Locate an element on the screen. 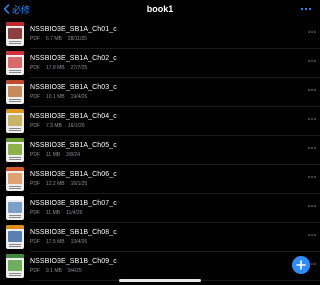  file-date: 16/1/26 is located at coordinates (76, 126).